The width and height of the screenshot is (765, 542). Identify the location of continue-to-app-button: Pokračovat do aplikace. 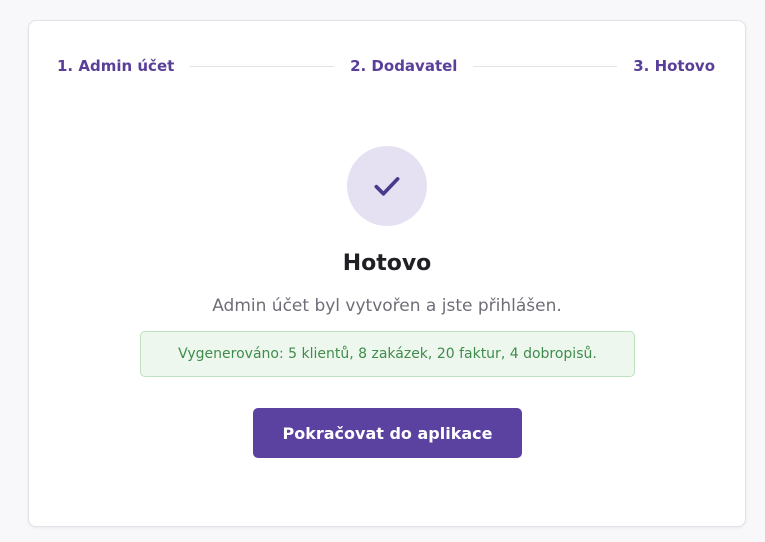
(387, 433).